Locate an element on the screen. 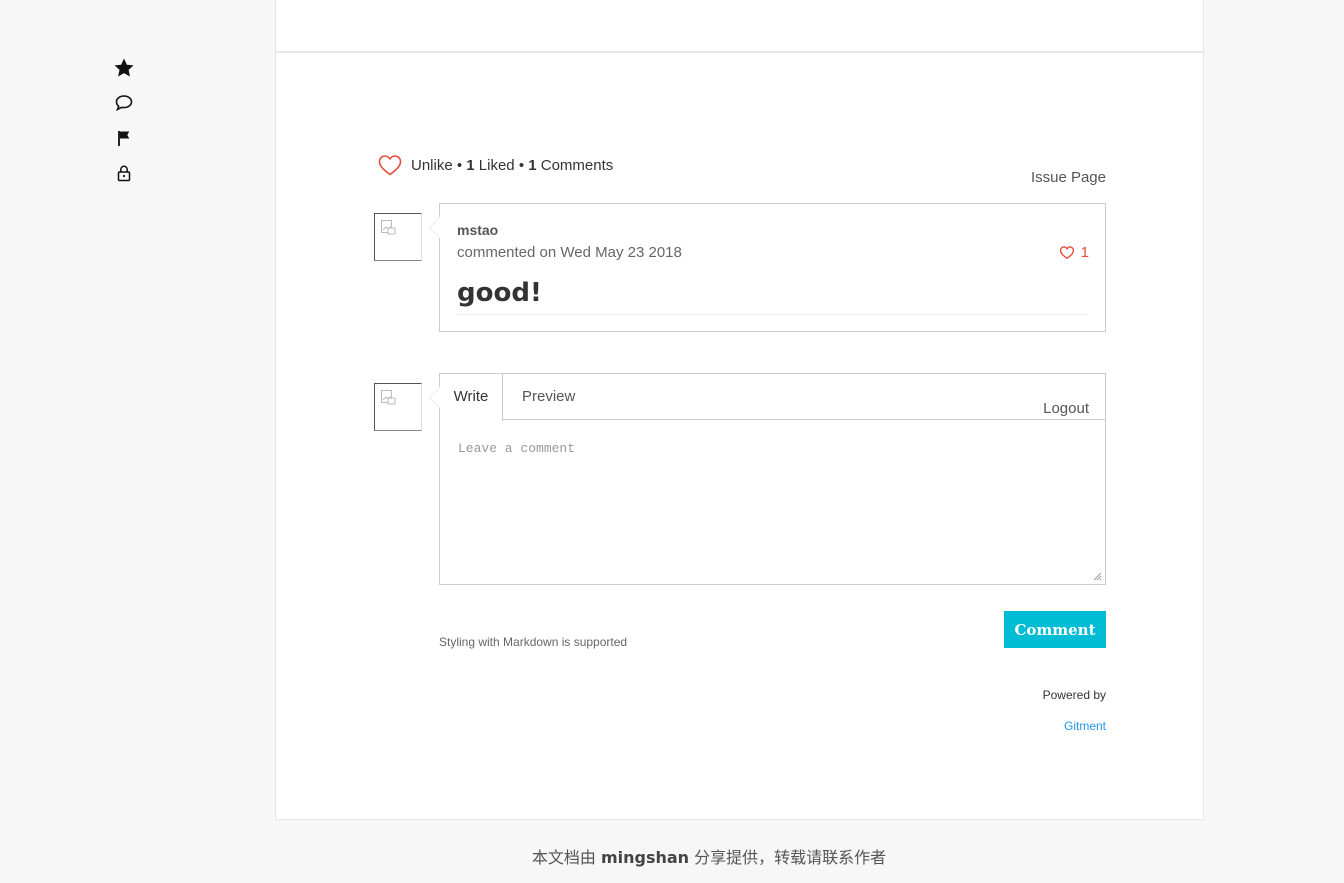  footer-author: mingshan is located at coordinates (645, 857).